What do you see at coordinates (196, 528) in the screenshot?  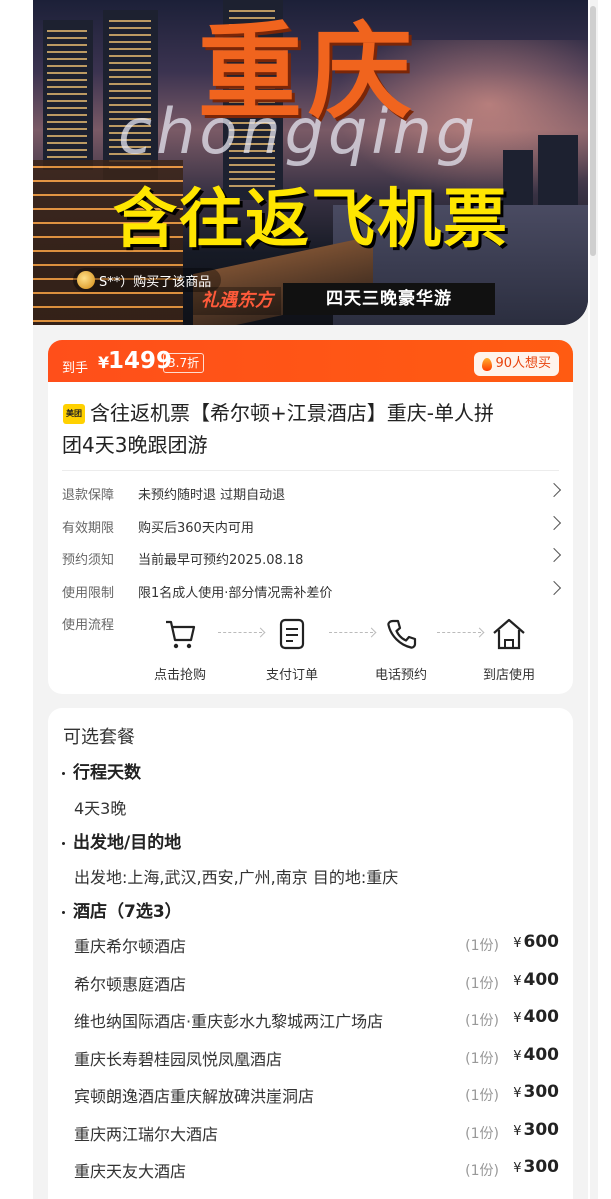 I see `info-row-value: 购买后360天内可用` at bounding box center [196, 528].